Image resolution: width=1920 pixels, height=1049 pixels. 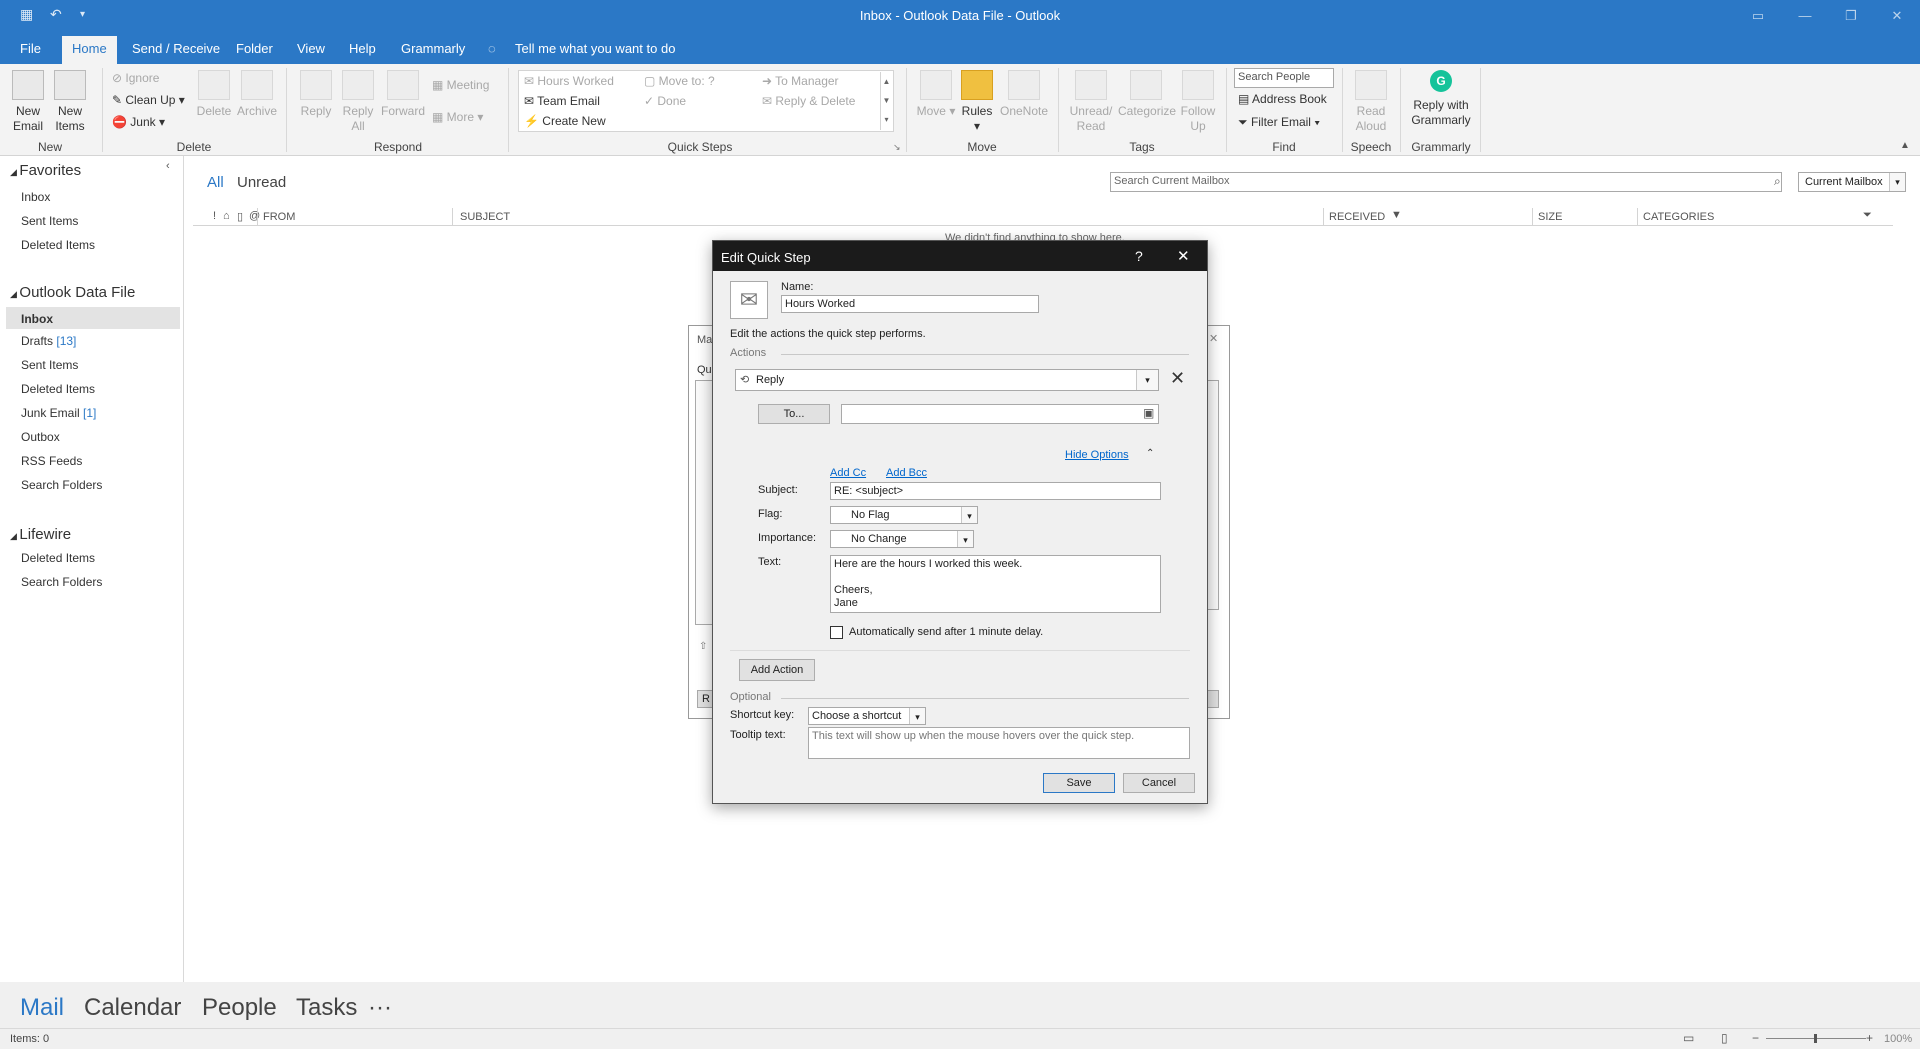 I want to click on archive-button: Archive, so click(x=257, y=94).